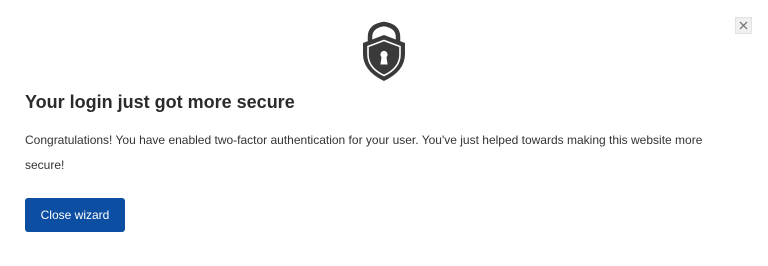 The image size is (768, 266). What do you see at coordinates (384, 51) in the screenshot?
I see `shield-lock-icon` at bounding box center [384, 51].